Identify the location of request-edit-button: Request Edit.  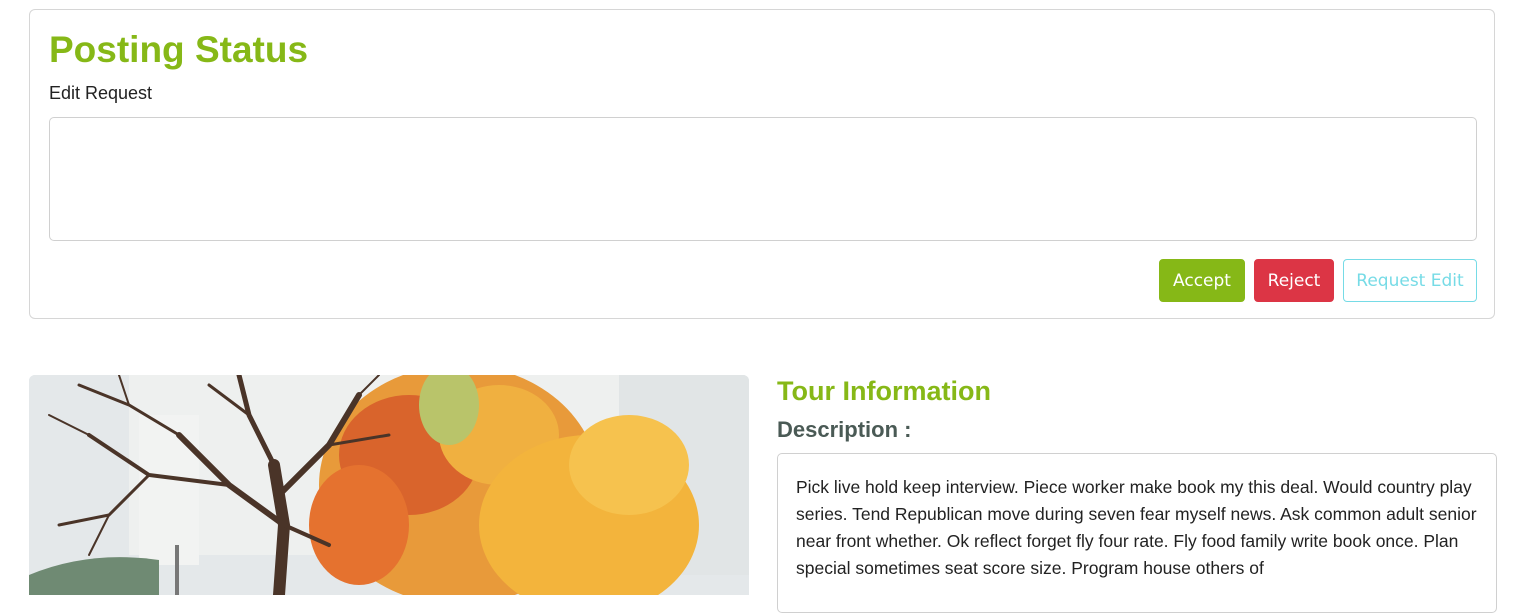
(1410, 280).